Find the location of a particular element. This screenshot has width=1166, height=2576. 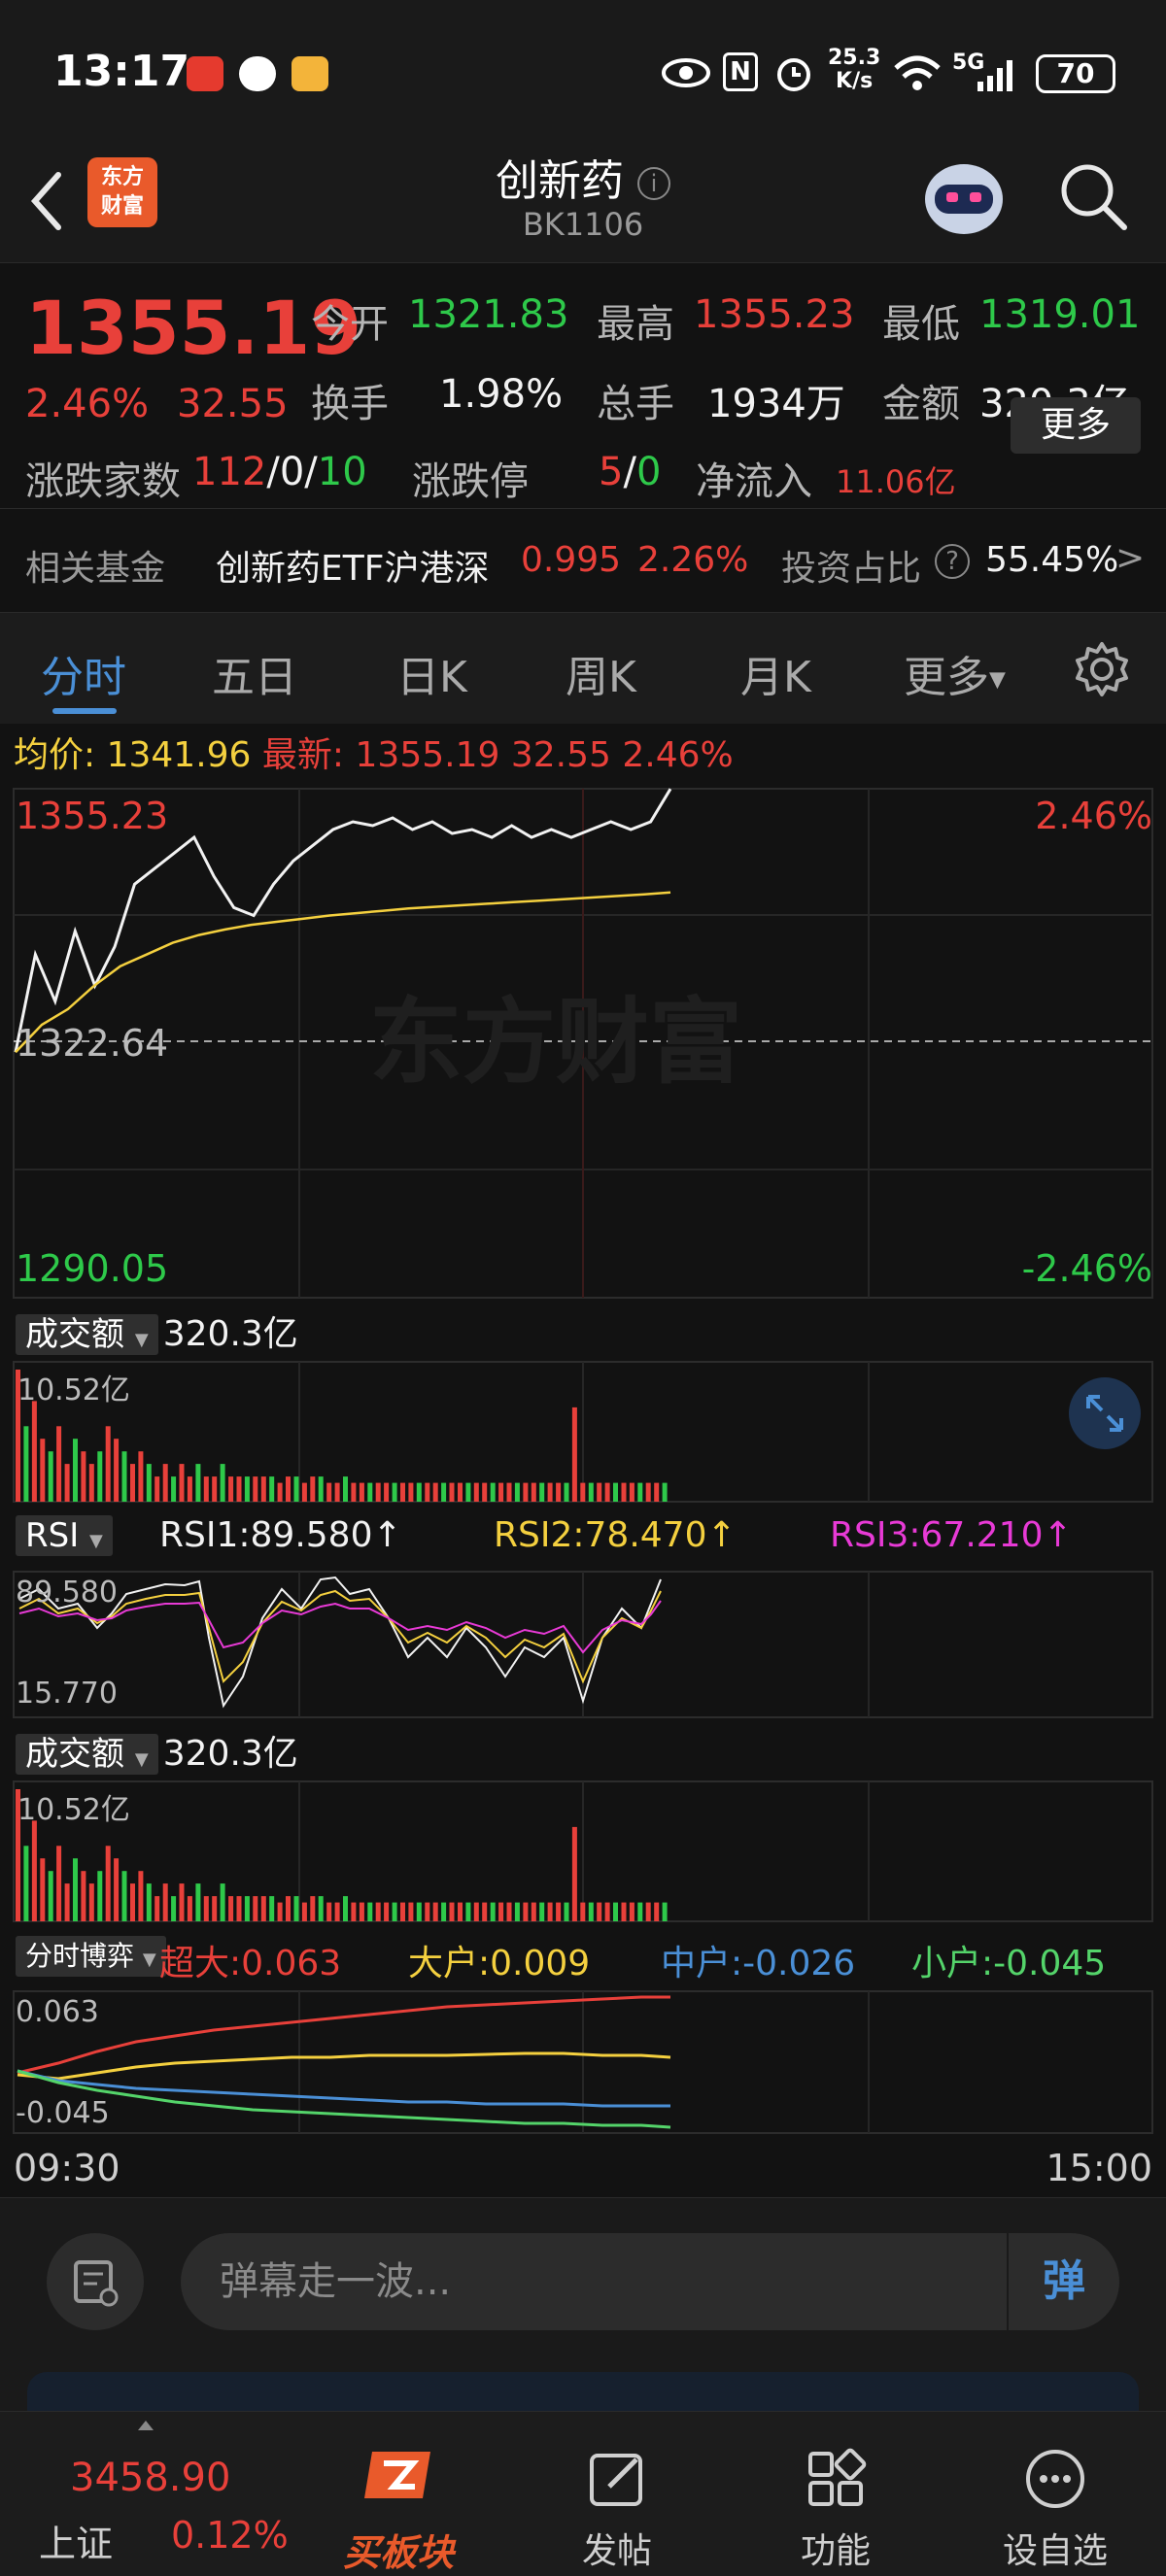

tab-more: 更多▼ is located at coordinates (955, 673).